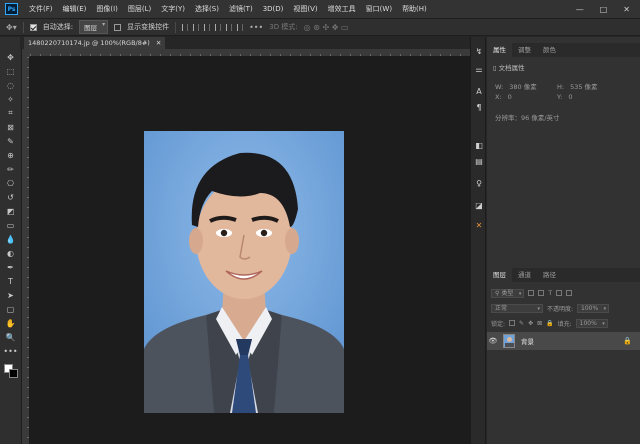  I want to click on tab-layers: 图层, so click(499, 275).